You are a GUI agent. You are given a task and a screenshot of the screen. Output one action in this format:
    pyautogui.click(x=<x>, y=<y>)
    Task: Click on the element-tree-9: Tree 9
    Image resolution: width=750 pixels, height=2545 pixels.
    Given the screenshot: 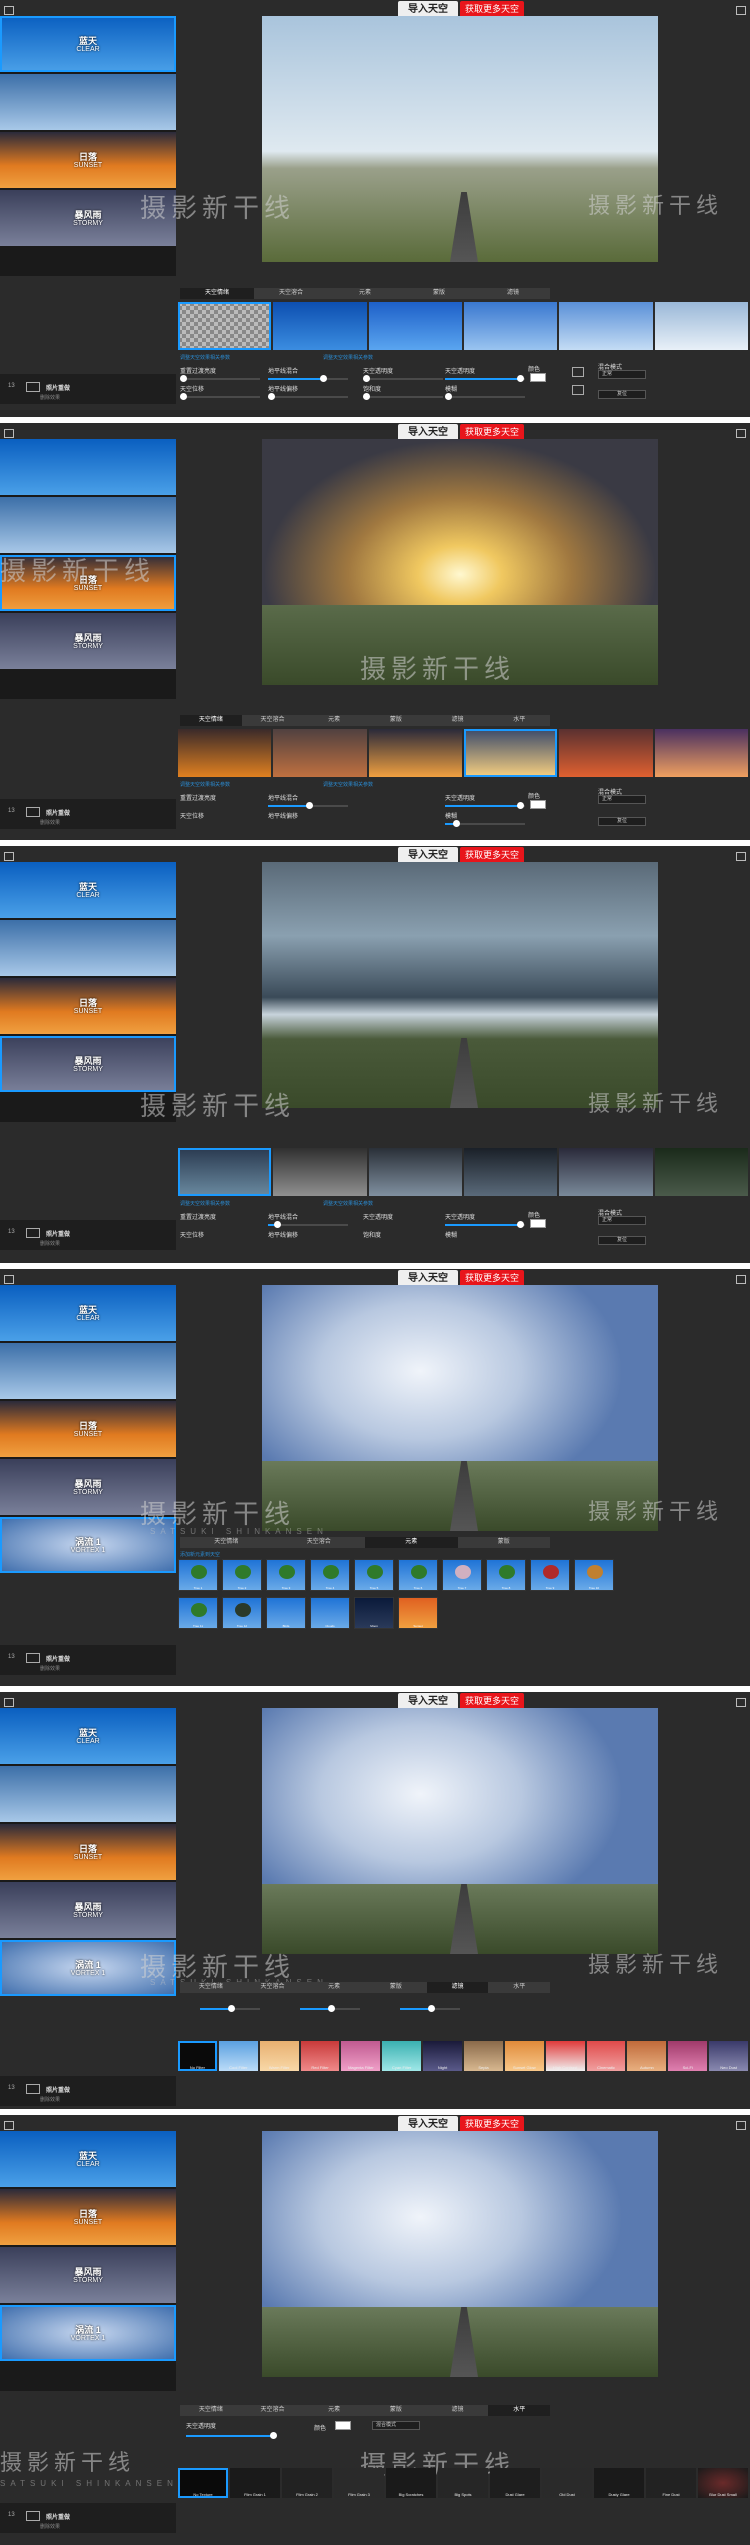 What is the action you would take?
    pyautogui.click(x=550, y=1575)
    